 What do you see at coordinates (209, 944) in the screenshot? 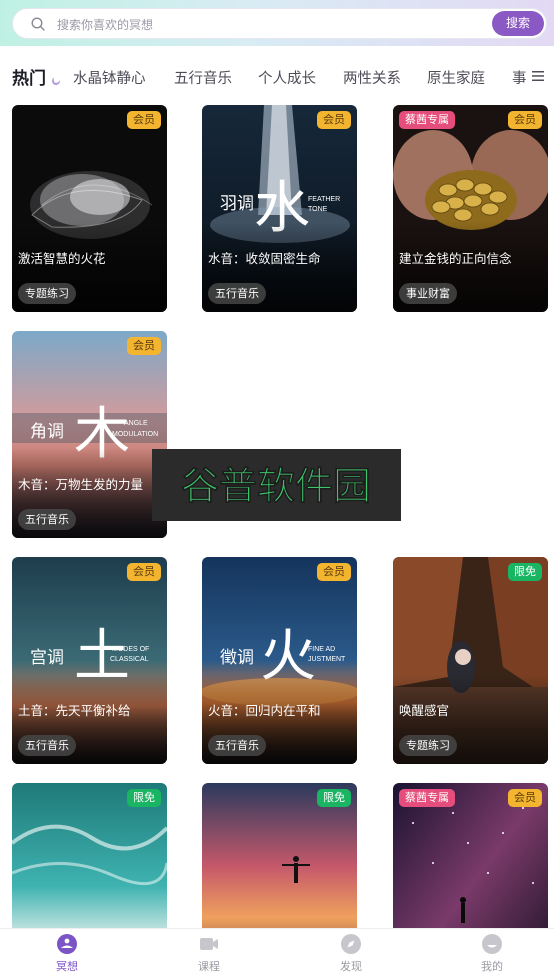
I see `video-icon` at bounding box center [209, 944].